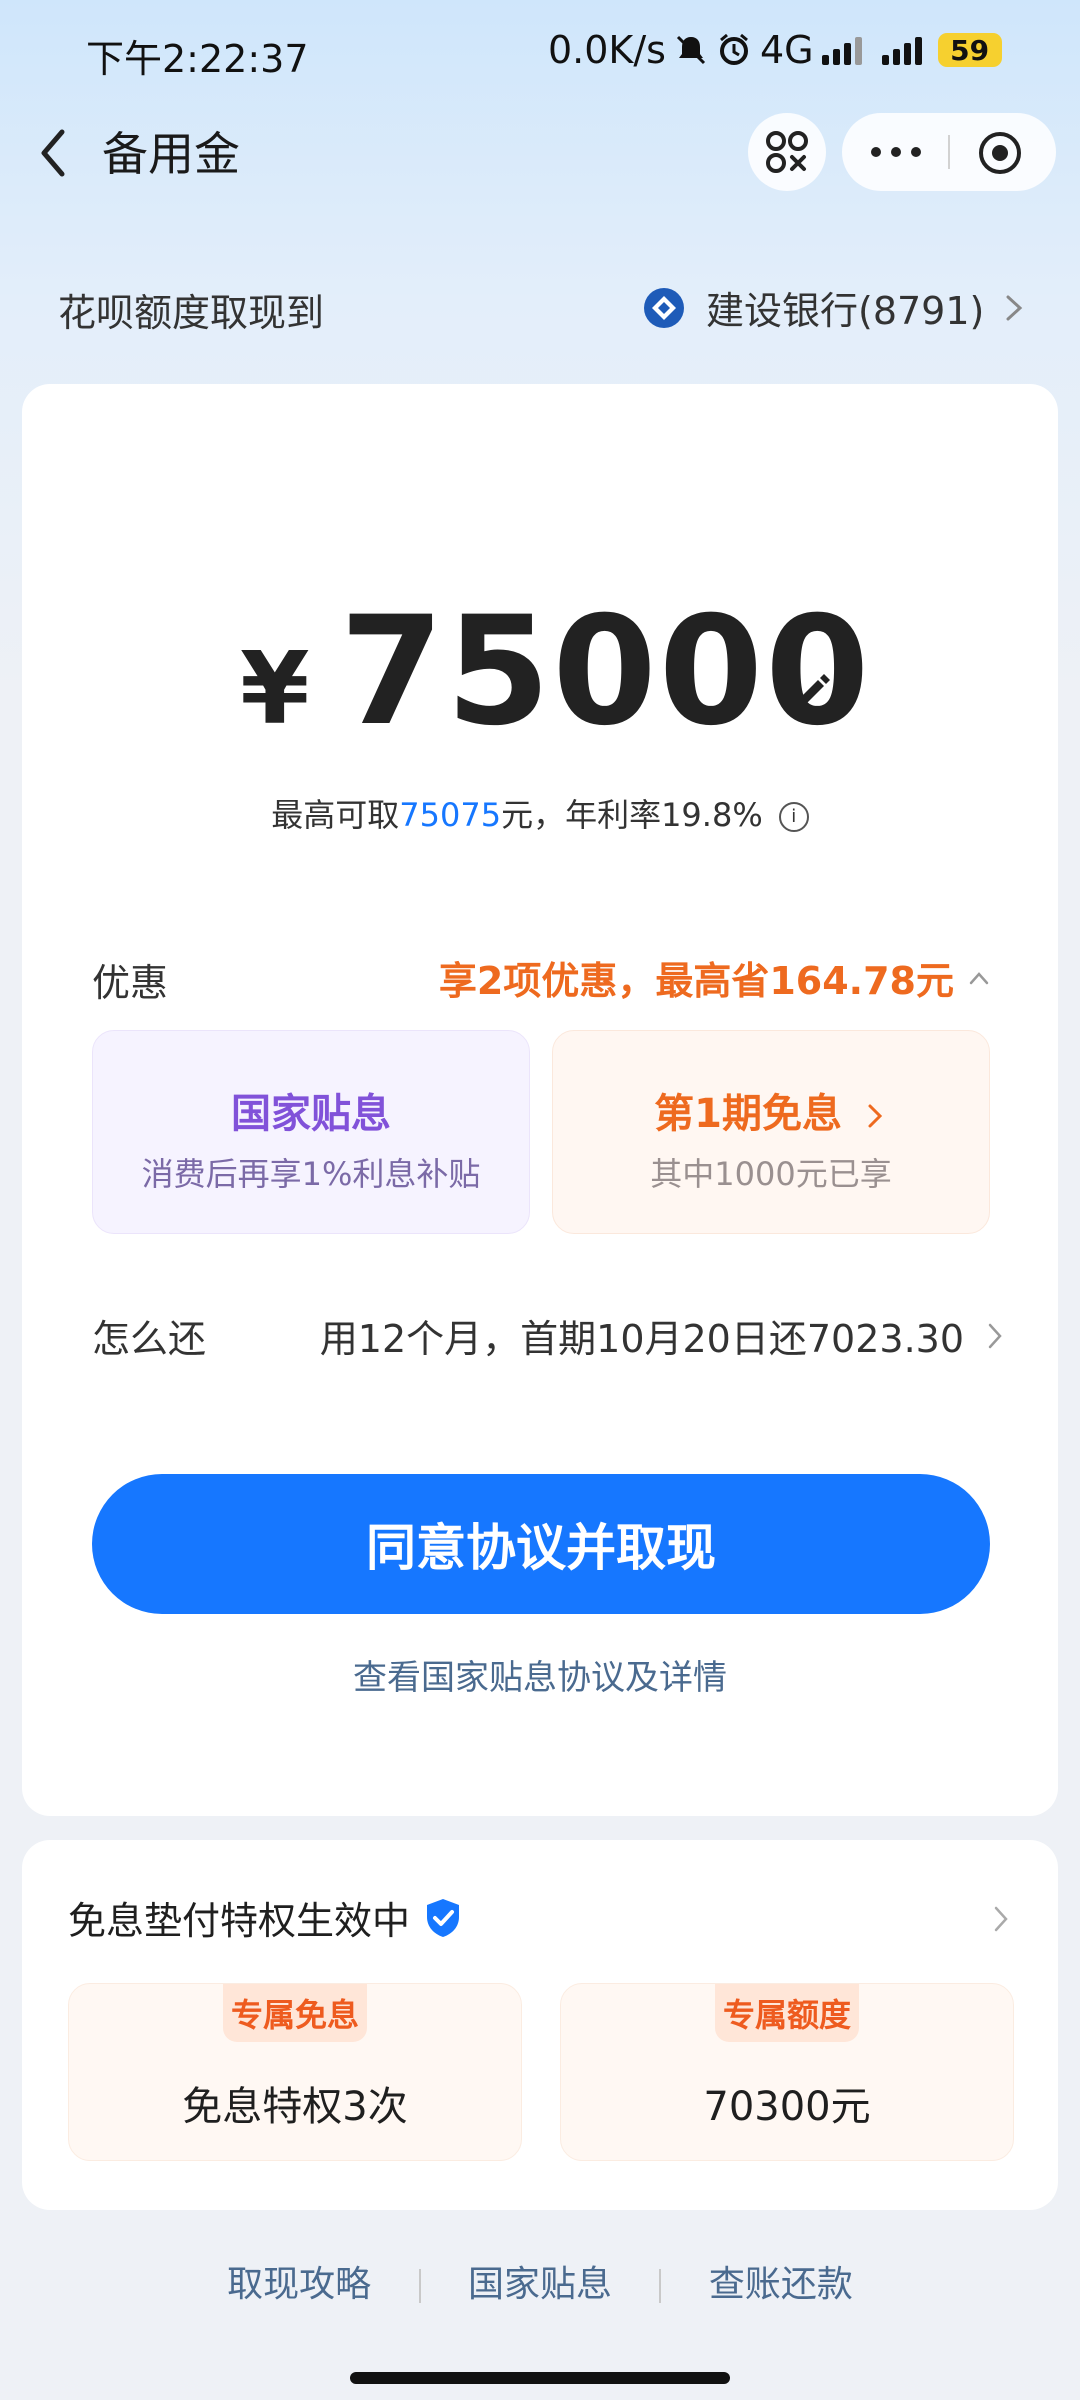 The width and height of the screenshot is (1080, 2400). Describe the element at coordinates (1000, 153) in the screenshot. I see `close-target-icon` at that location.